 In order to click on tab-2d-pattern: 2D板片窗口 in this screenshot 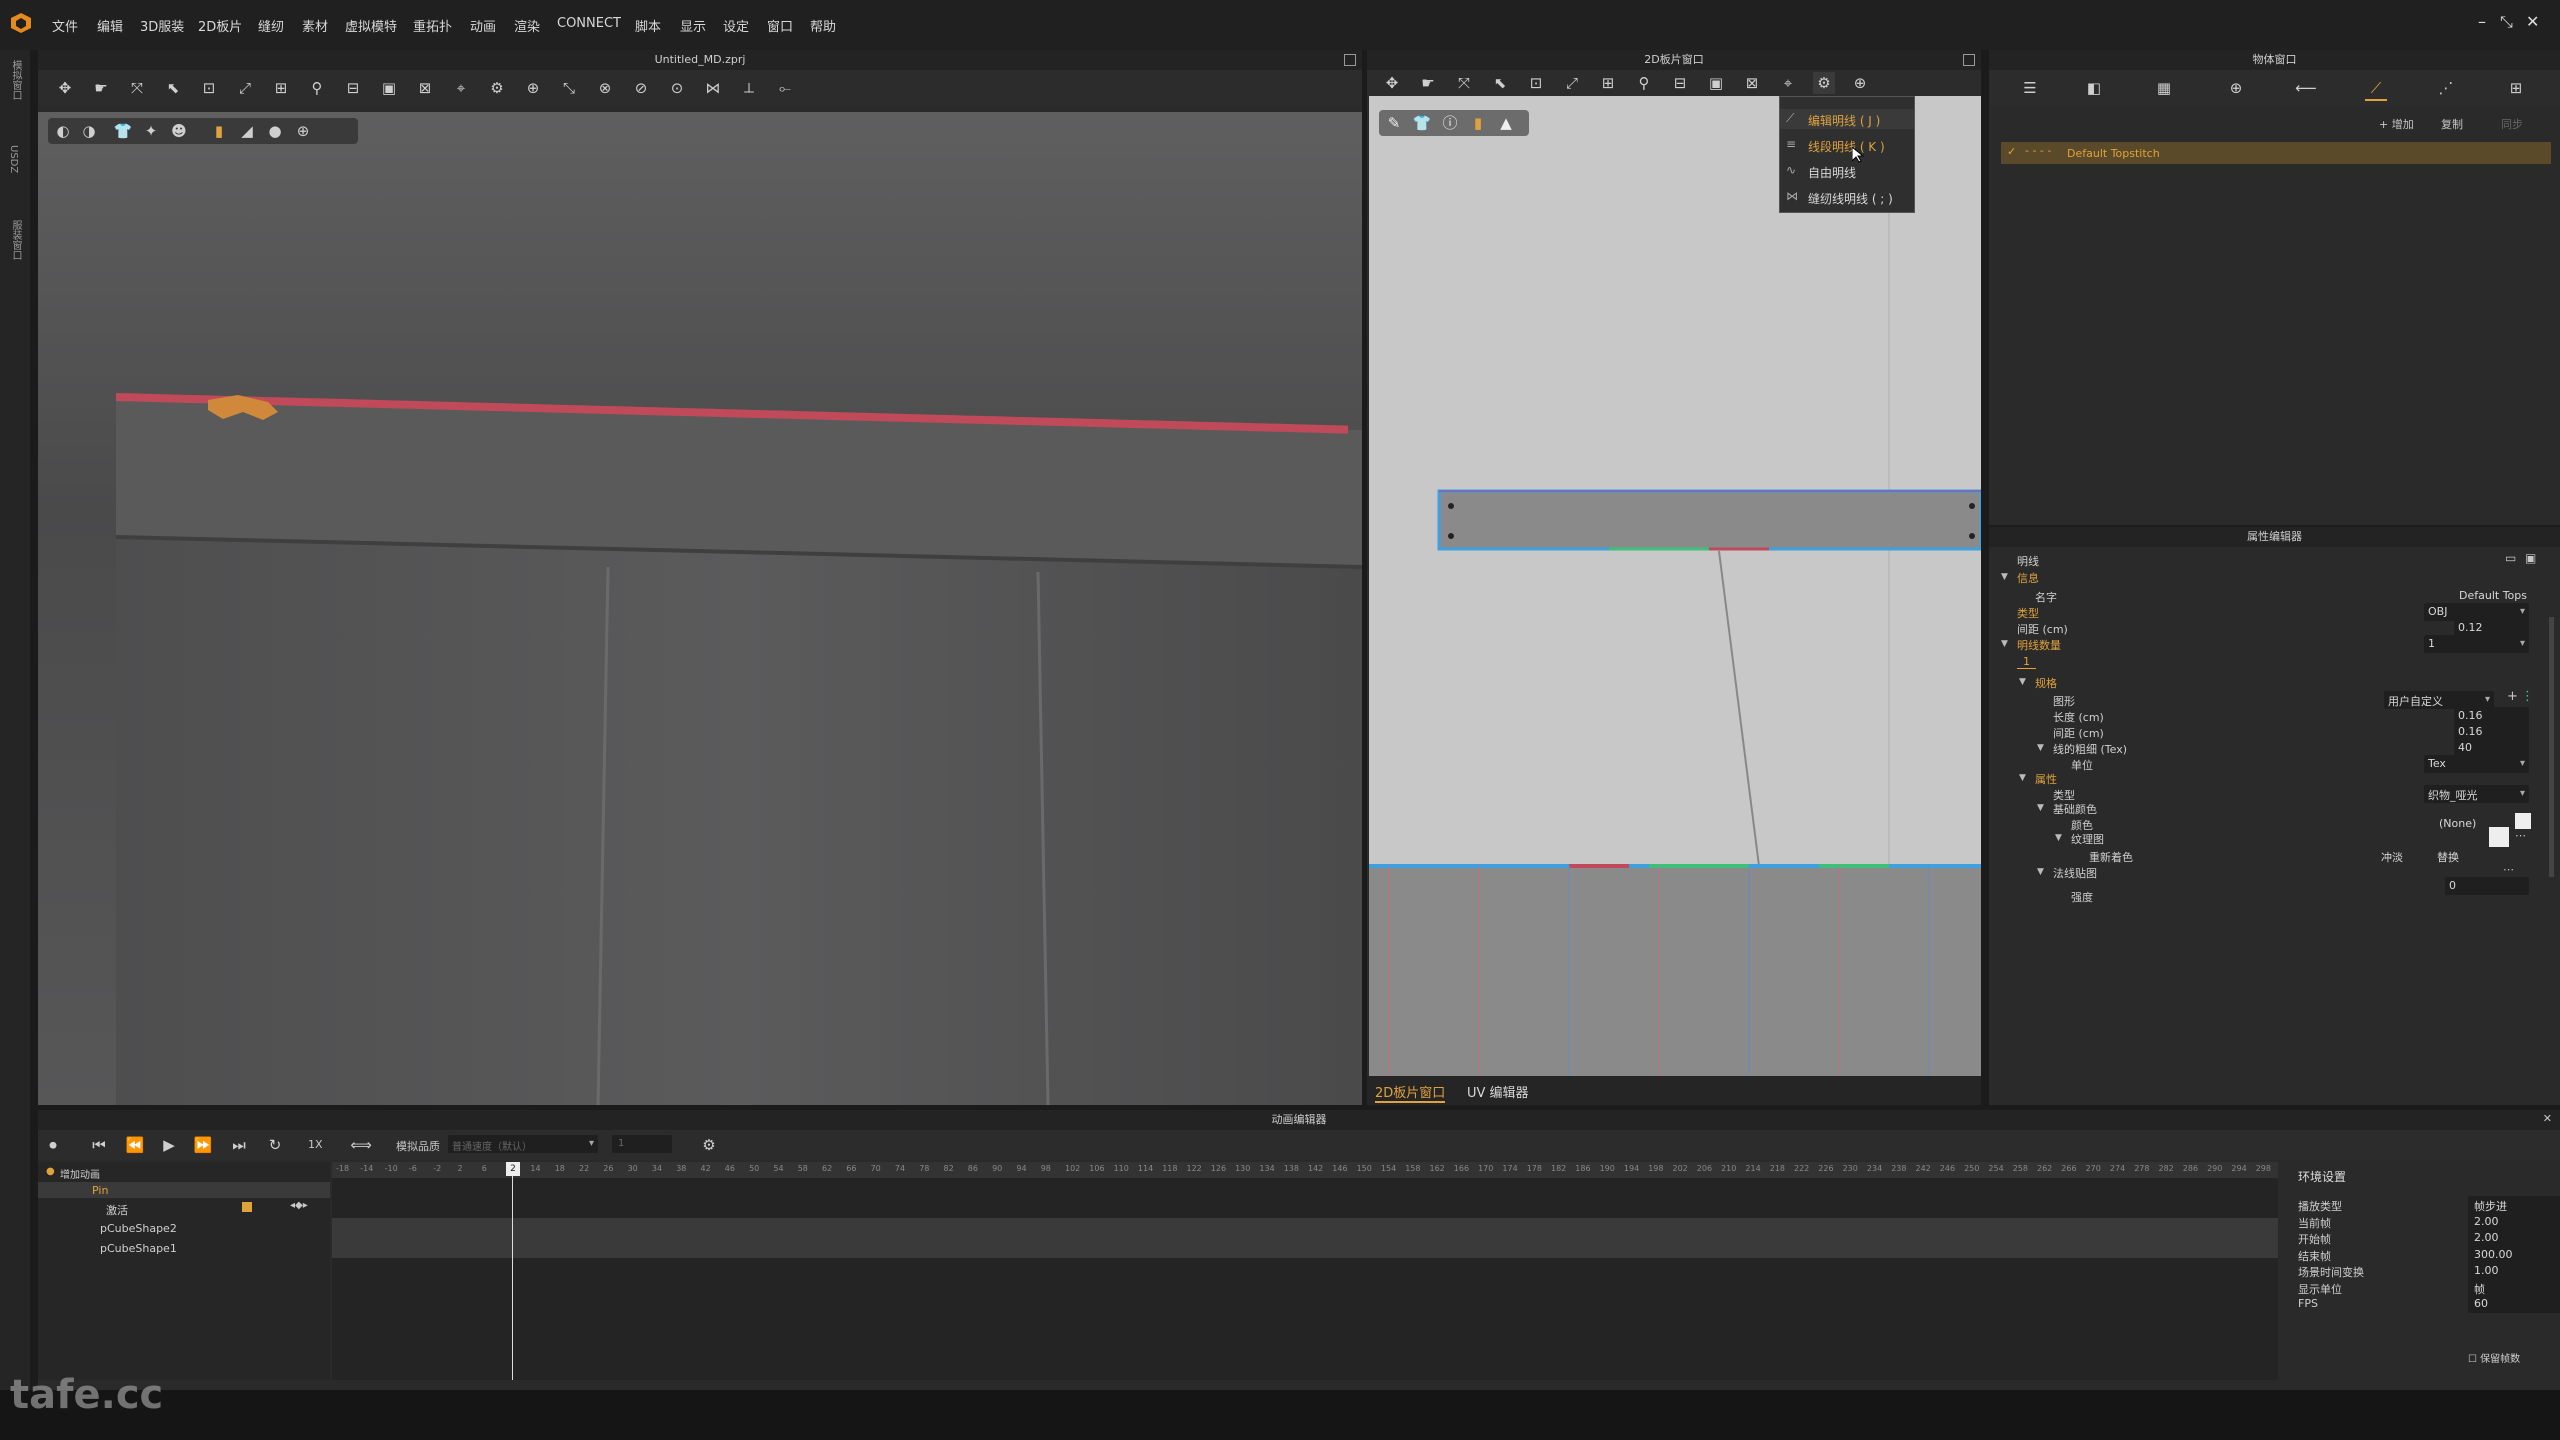, I will do `click(1410, 1092)`.